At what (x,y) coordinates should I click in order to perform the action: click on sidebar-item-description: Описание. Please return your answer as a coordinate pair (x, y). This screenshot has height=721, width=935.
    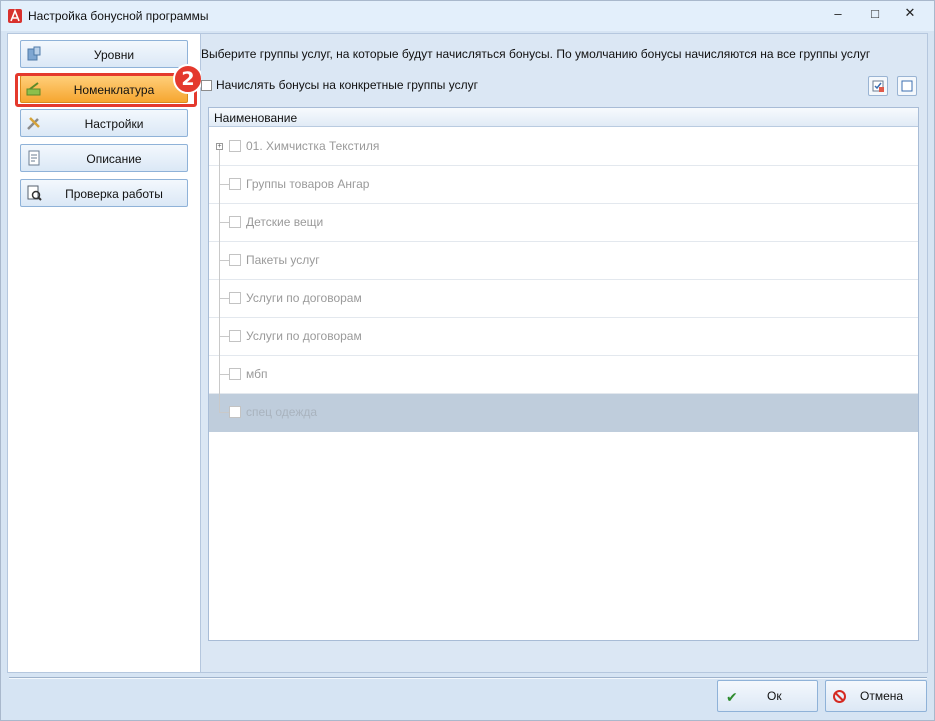
    Looking at the image, I should click on (104, 158).